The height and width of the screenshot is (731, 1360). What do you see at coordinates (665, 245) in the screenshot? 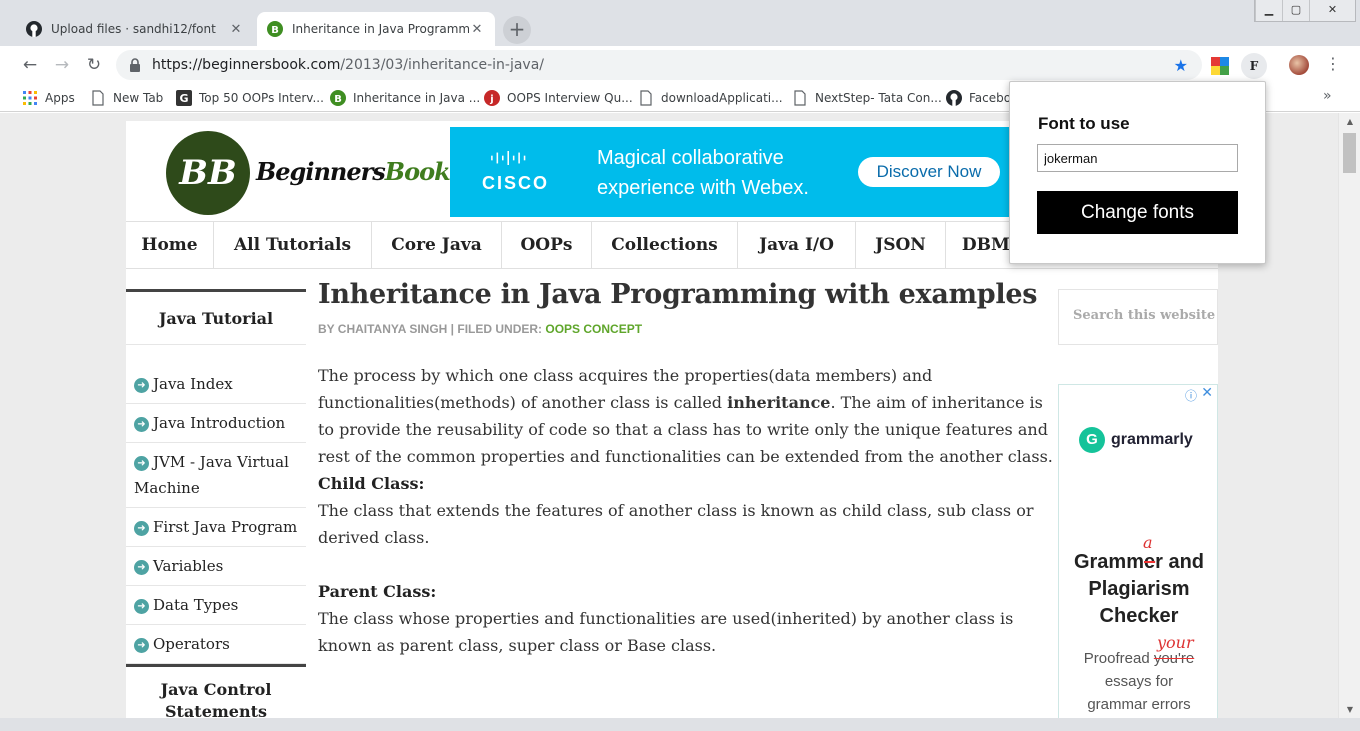
I see `nav-collections: Collections` at bounding box center [665, 245].